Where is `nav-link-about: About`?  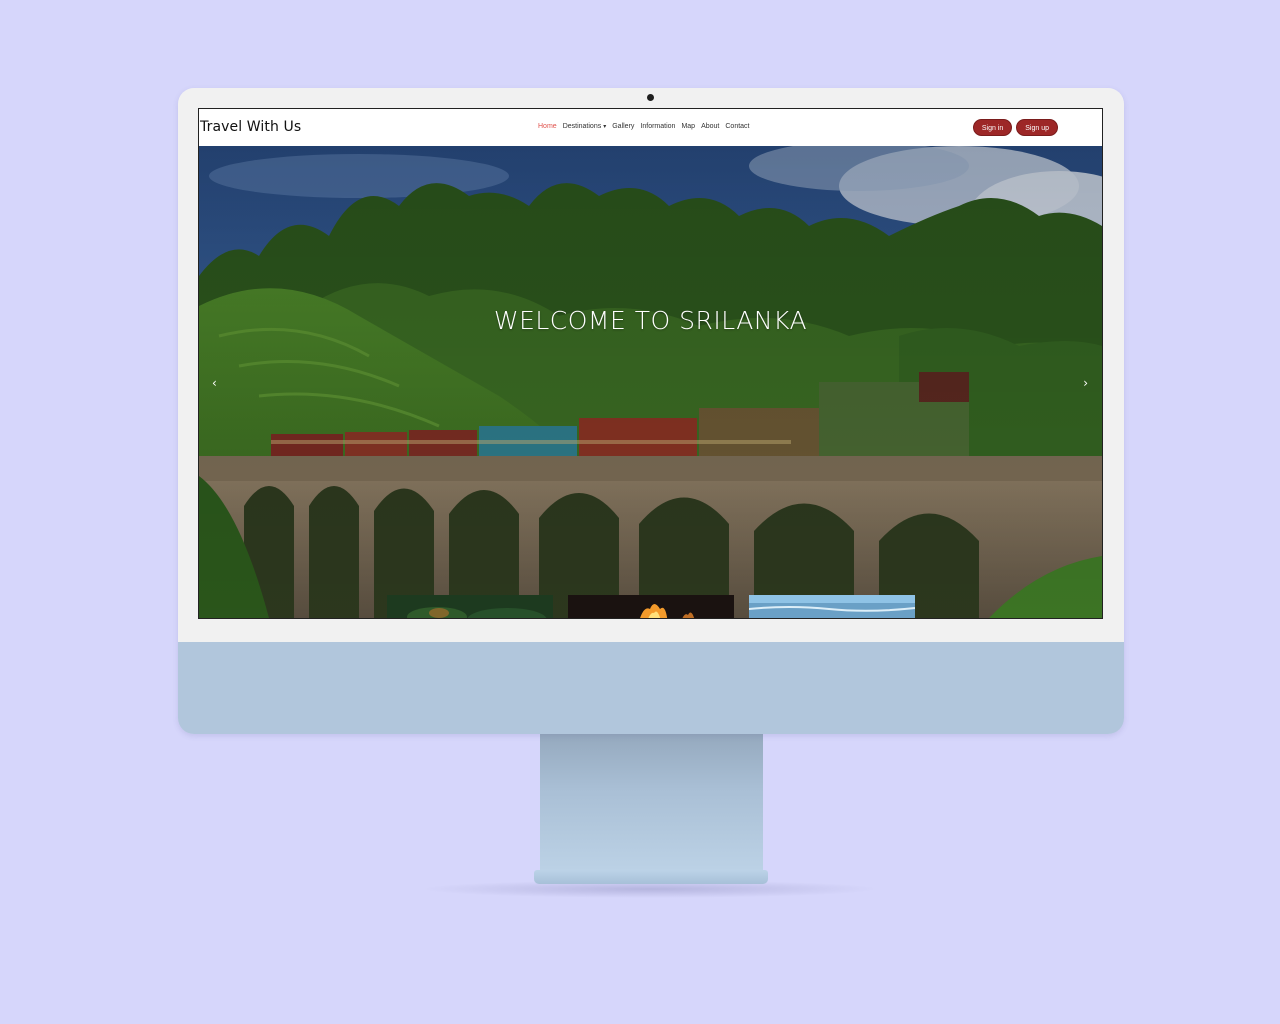
nav-link-about: About is located at coordinates (710, 126).